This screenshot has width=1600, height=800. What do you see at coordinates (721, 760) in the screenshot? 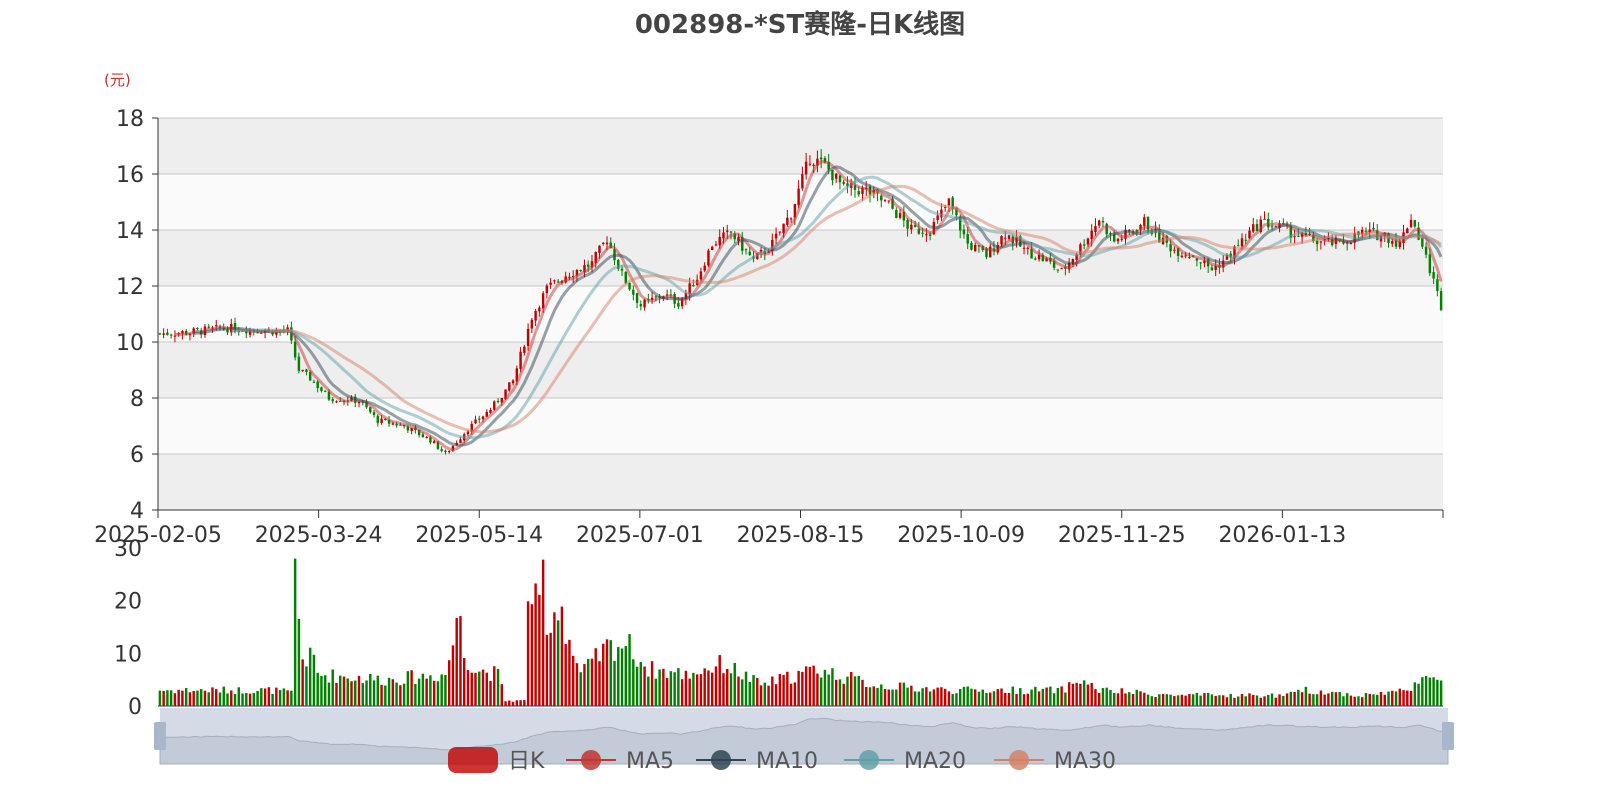
I see `legend-dot-symbol` at bounding box center [721, 760].